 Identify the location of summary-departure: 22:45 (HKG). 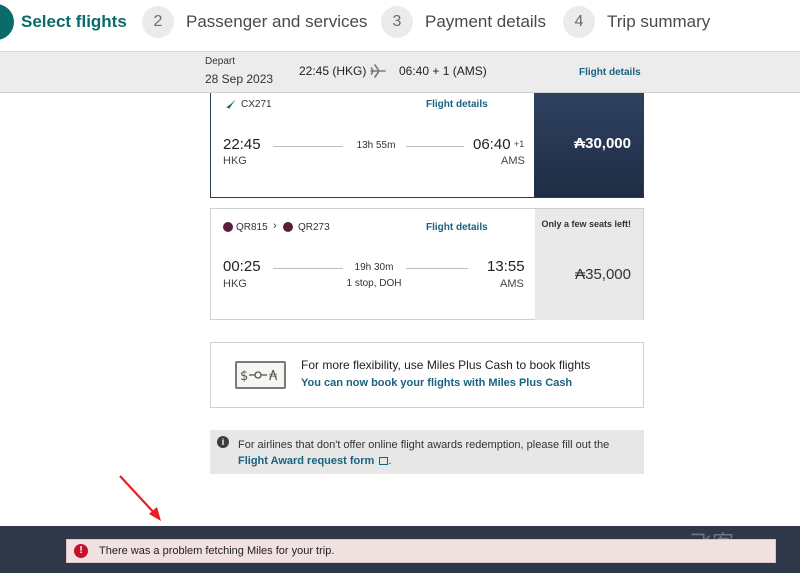
(333, 71).